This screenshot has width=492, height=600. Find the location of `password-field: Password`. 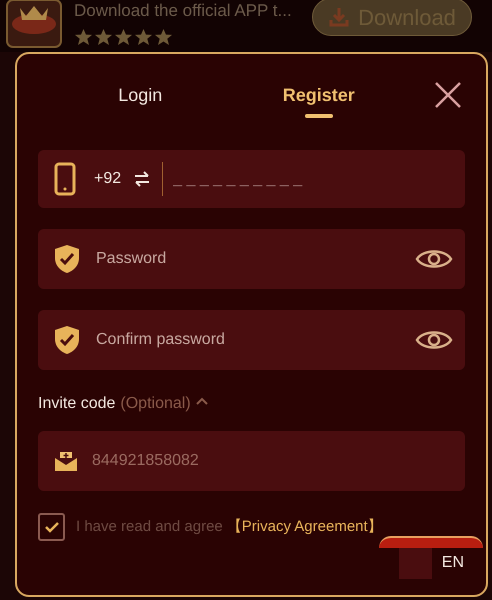

password-field: Password is located at coordinates (251, 259).